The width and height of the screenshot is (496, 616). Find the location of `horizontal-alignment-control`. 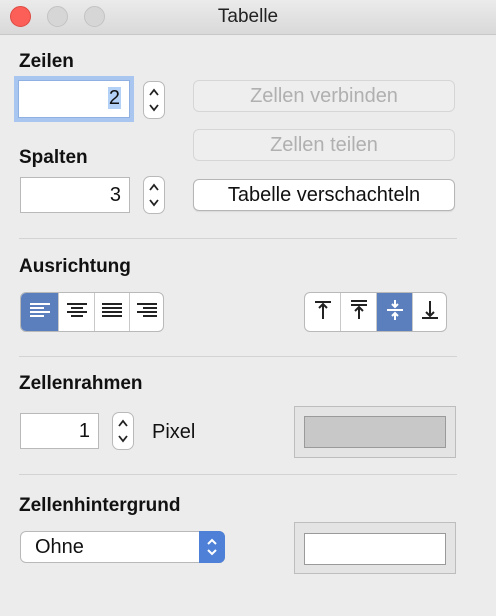

horizontal-alignment-control is located at coordinates (92, 312).